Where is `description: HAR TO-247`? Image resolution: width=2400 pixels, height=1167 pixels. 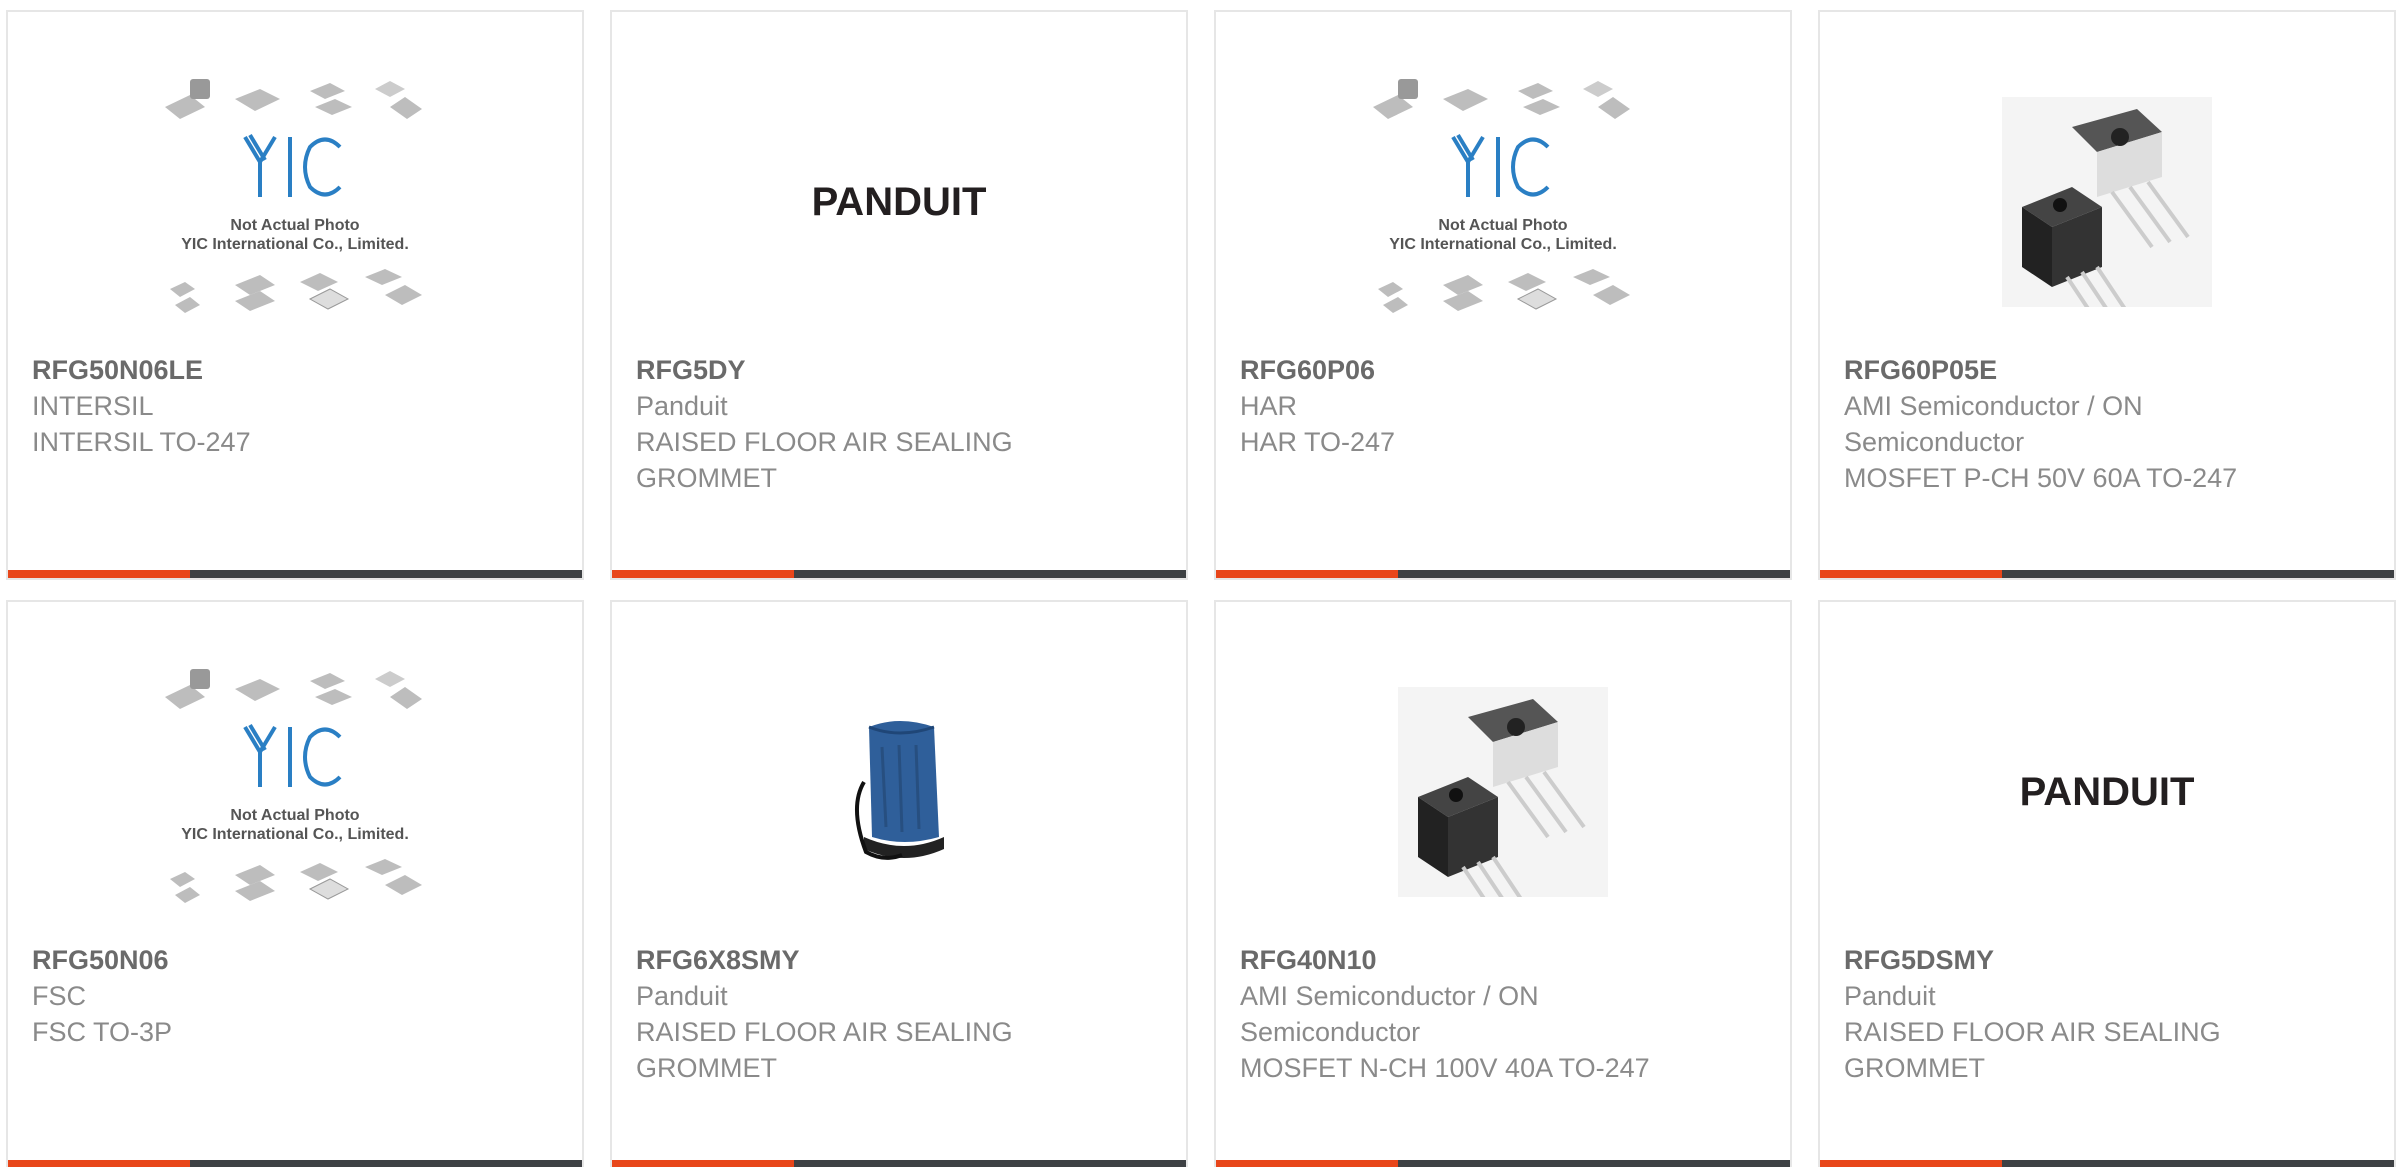
description: HAR TO-247 is located at coordinates (1318, 442).